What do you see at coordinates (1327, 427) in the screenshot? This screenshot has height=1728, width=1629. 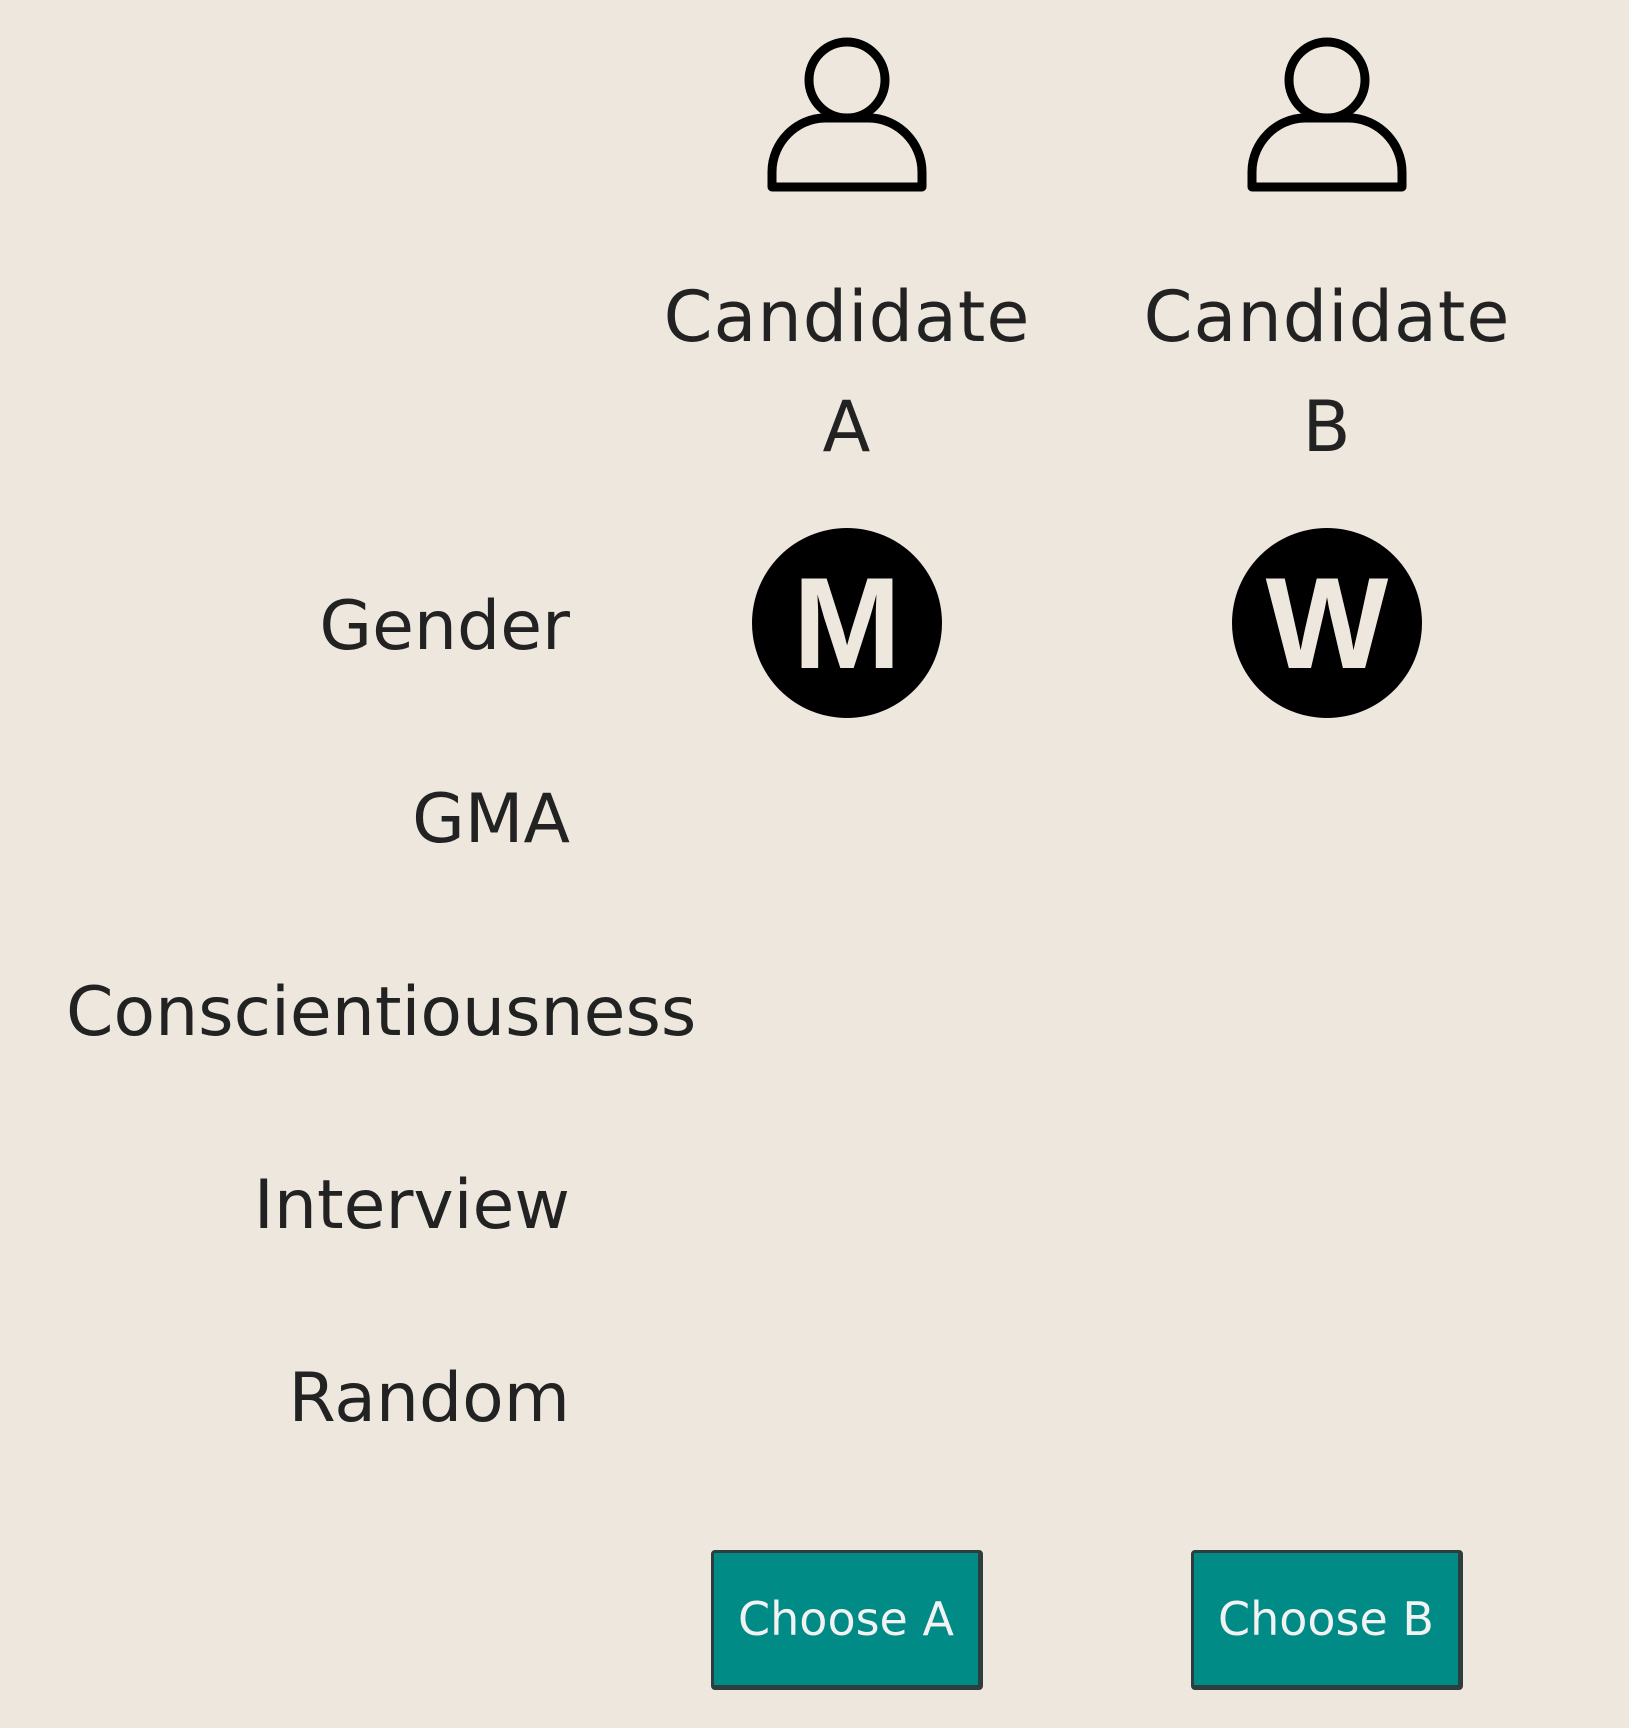 I see `candidate-b-name-line2: B` at bounding box center [1327, 427].